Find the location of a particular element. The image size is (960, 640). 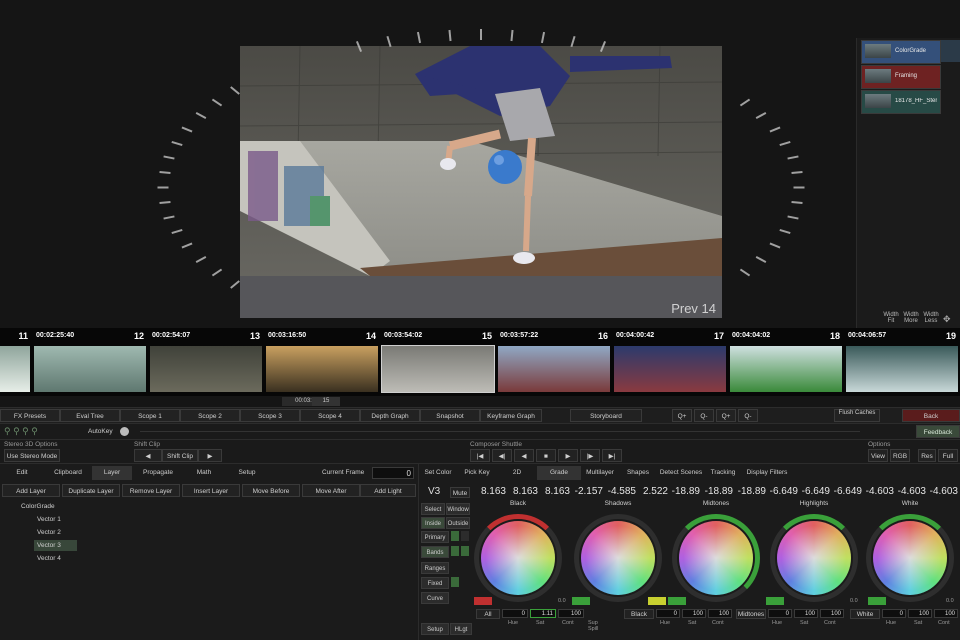

tab-tracking: Tracking is located at coordinates (723, 473).